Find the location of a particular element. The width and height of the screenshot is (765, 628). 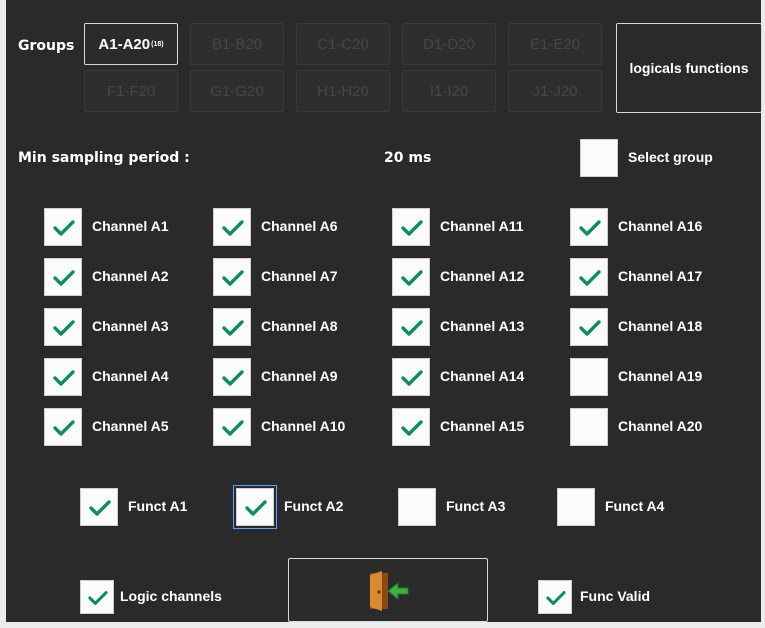

channel-a8-checkbox is located at coordinates (232, 327).